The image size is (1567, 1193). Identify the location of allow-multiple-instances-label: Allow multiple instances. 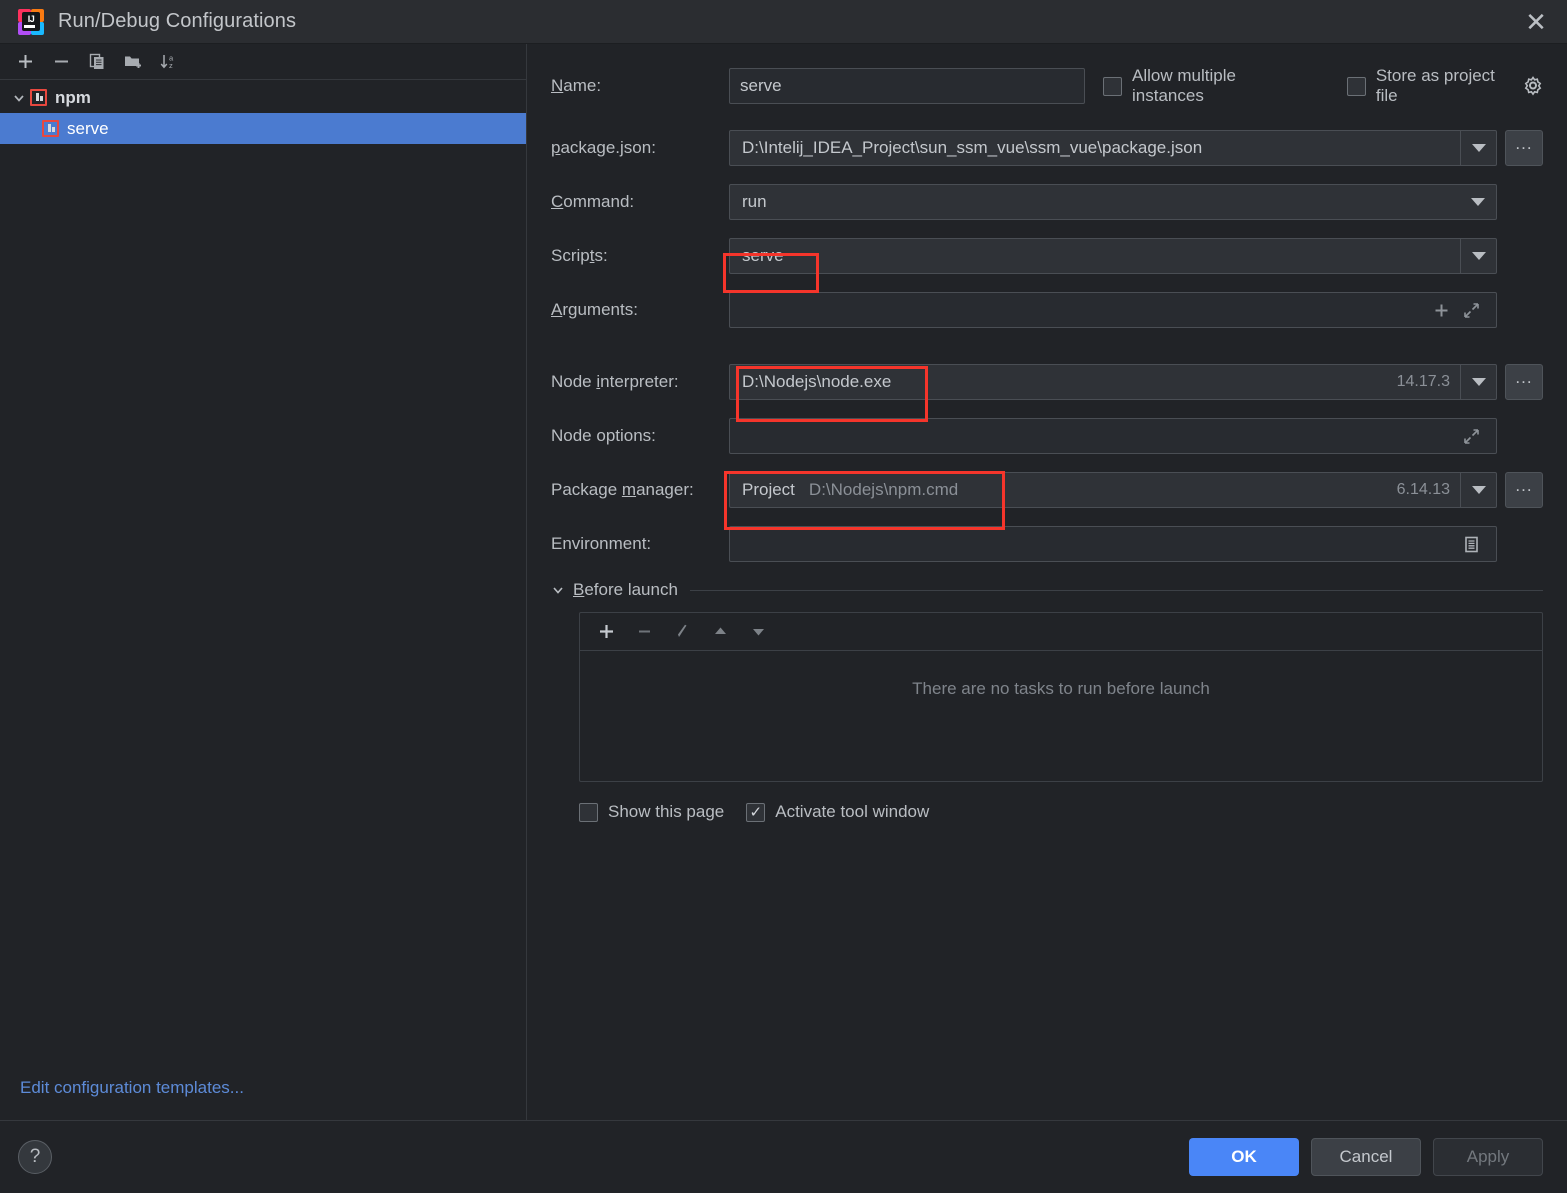
(1184, 85).